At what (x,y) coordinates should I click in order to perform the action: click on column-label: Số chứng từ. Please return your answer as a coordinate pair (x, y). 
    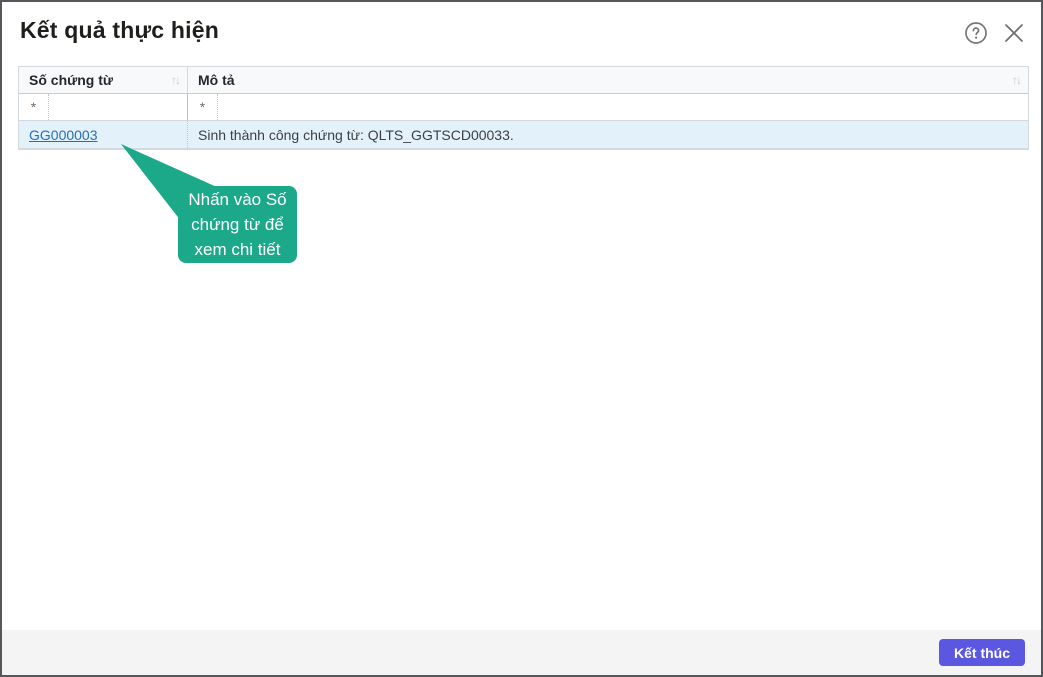
    Looking at the image, I should click on (71, 80).